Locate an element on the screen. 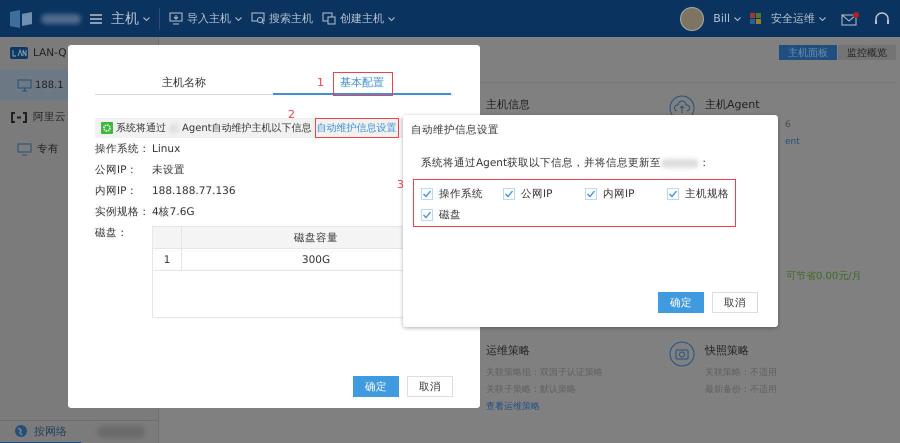 The height and width of the screenshot is (443, 900). table-cell: 1 is located at coordinates (167, 259).